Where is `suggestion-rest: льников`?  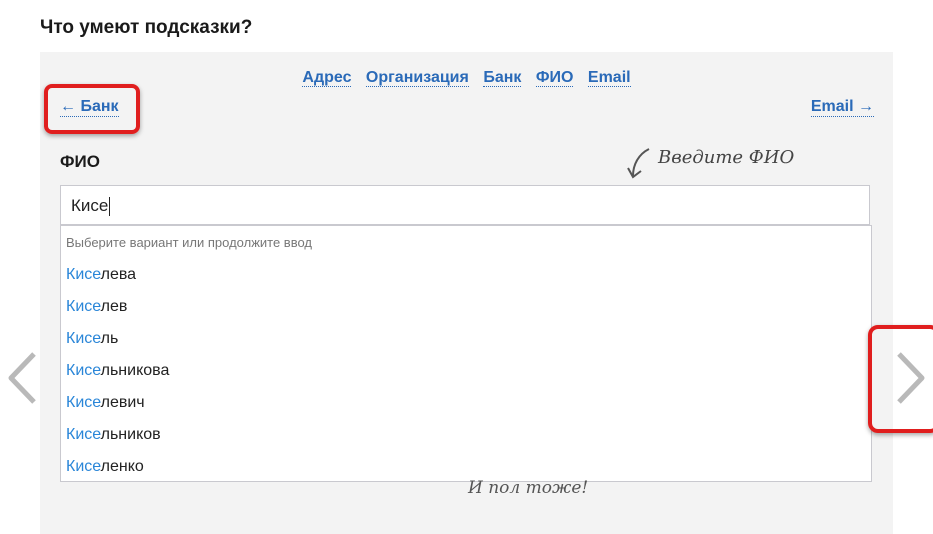
suggestion-rest: льников is located at coordinates (130, 434).